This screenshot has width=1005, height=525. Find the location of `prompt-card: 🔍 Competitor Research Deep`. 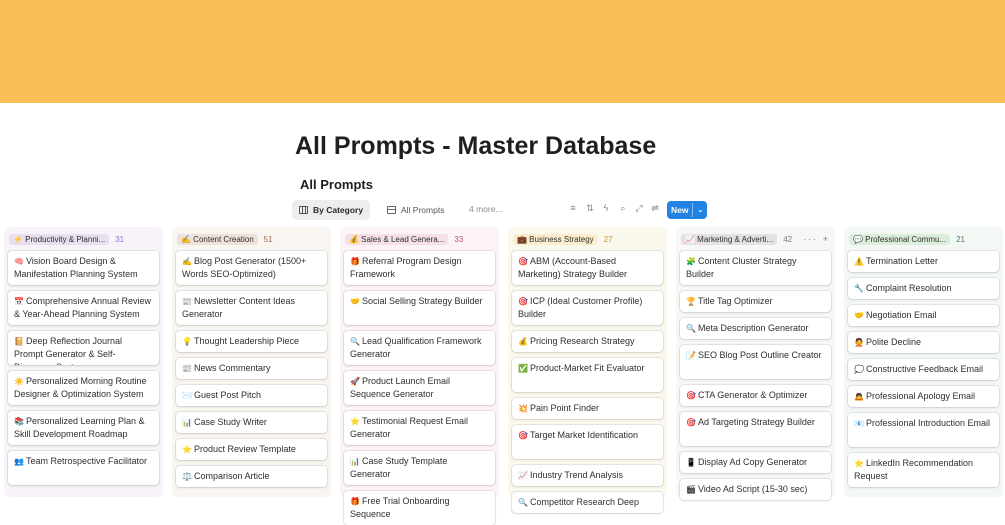

prompt-card: 🔍 Competitor Research Deep is located at coordinates (587, 502).